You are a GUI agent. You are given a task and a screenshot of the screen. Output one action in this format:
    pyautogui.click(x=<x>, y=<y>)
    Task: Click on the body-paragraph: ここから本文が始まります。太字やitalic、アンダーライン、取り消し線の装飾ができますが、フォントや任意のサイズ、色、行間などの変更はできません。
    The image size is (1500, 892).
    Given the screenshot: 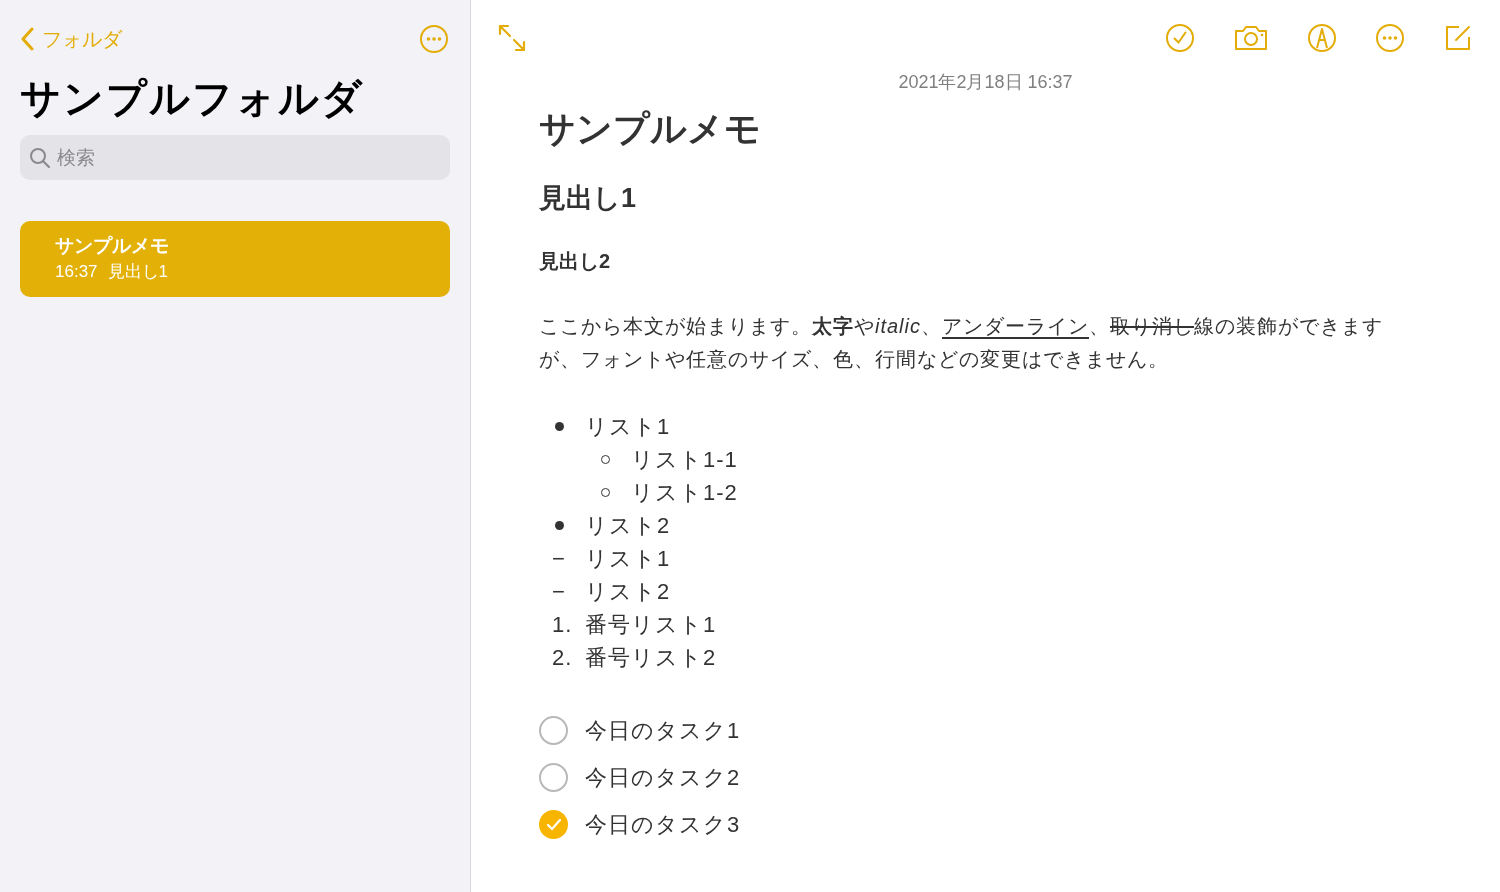 What is the action you would take?
    pyautogui.click(x=961, y=343)
    